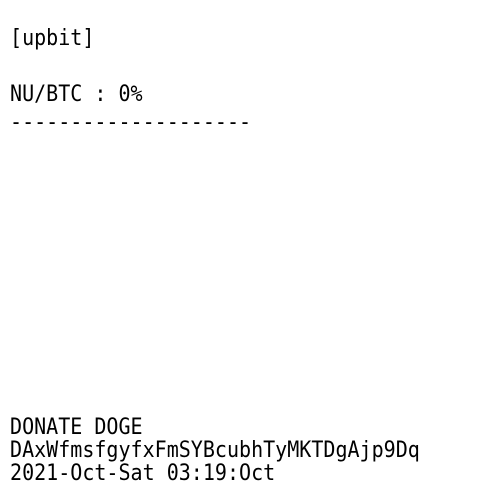 Image resolution: width=500 pixels, height=500 pixels. Describe the element at coordinates (143, 473) in the screenshot. I see `timestamp: 2021-Oct-Sat 03:19:Oct` at that location.